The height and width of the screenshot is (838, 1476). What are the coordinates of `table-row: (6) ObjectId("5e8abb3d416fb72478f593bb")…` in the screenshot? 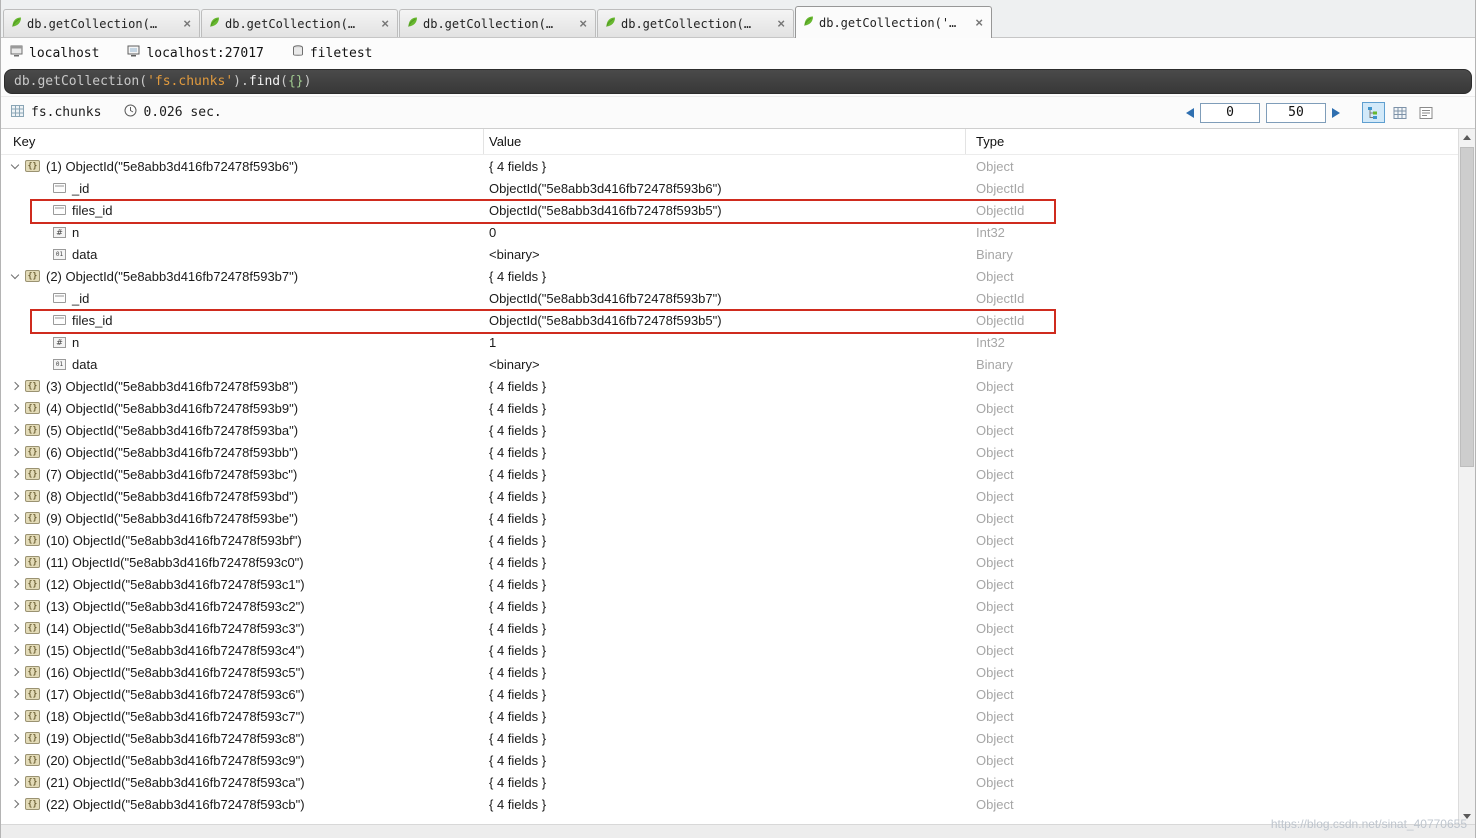 It's located at (738, 452).